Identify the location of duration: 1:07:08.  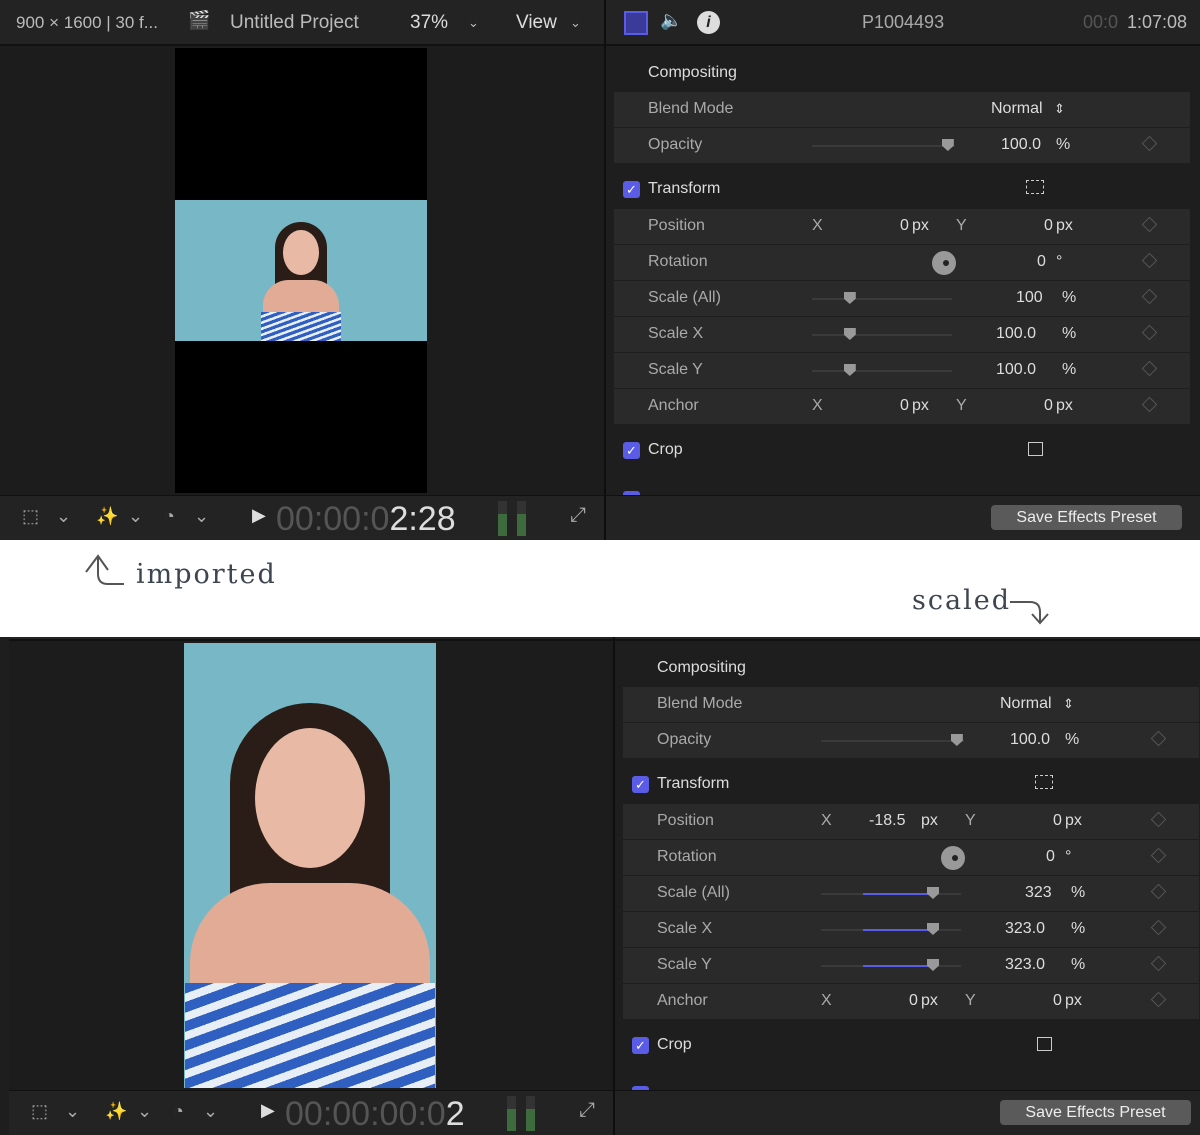
(1157, 22).